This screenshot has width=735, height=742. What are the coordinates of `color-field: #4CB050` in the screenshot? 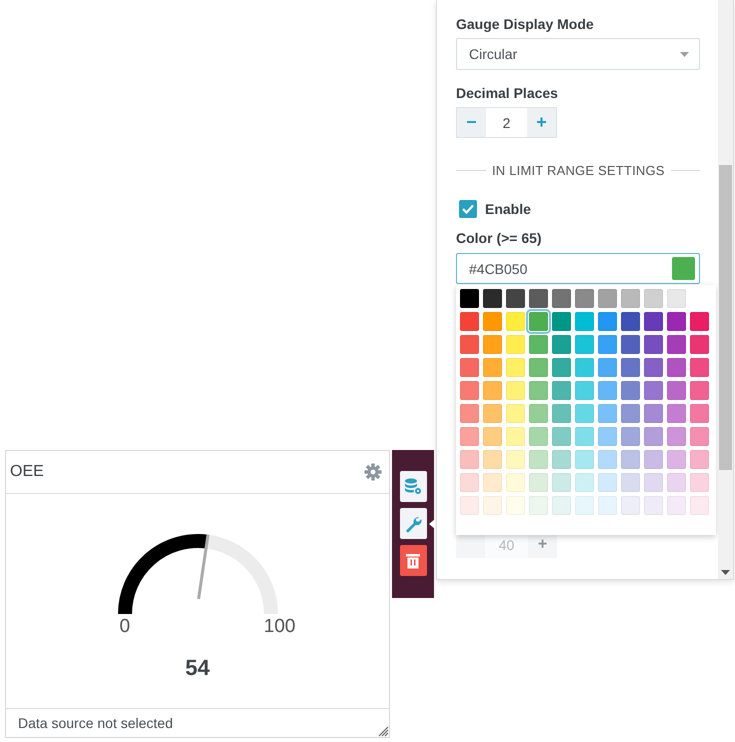 It's located at (578, 268).